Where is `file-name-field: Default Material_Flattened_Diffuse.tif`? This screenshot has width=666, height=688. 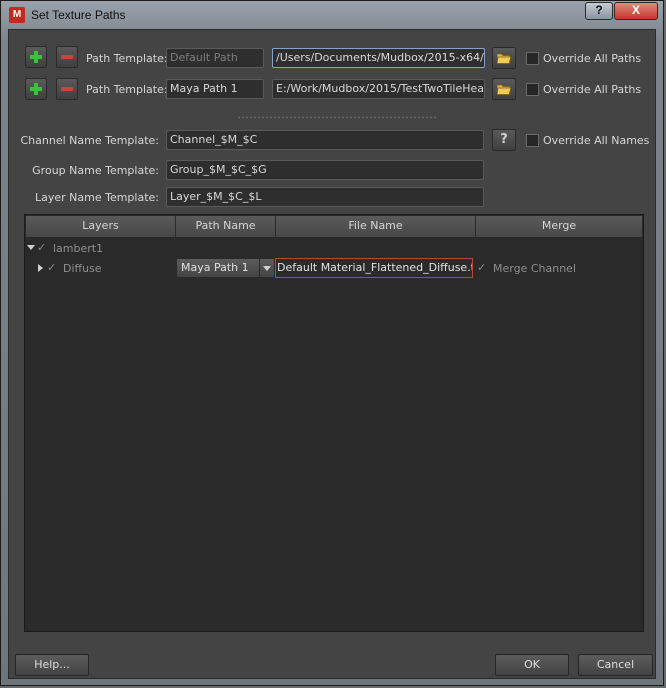
file-name-field: Default Material_Flattened_Diffuse.tif is located at coordinates (374, 268).